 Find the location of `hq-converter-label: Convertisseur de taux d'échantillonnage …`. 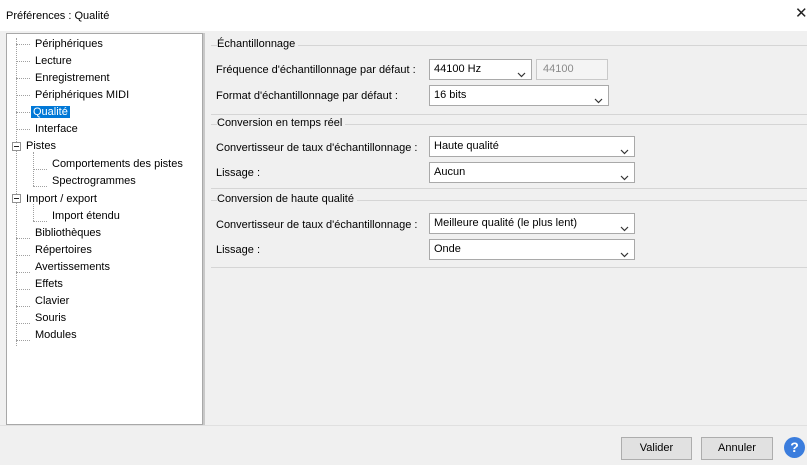

hq-converter-label: Convertisseur de taux d'échantillonnage … is located at coordinates (317, 225).